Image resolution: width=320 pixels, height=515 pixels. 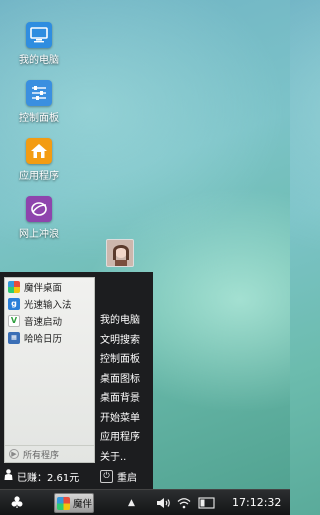 I want to click on home-icon, so click(x=39, y=151).